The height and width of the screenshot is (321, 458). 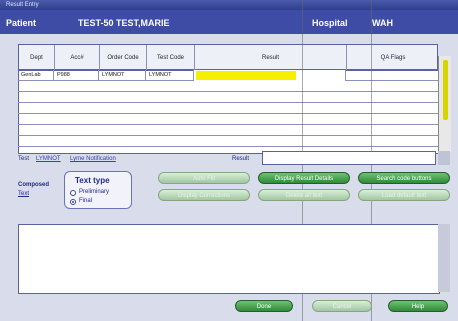 What do you see at coordinates (93, 159) in the screenshot?
I see `test-name-link: Lyme Notification` at bounding box center [93, 159].